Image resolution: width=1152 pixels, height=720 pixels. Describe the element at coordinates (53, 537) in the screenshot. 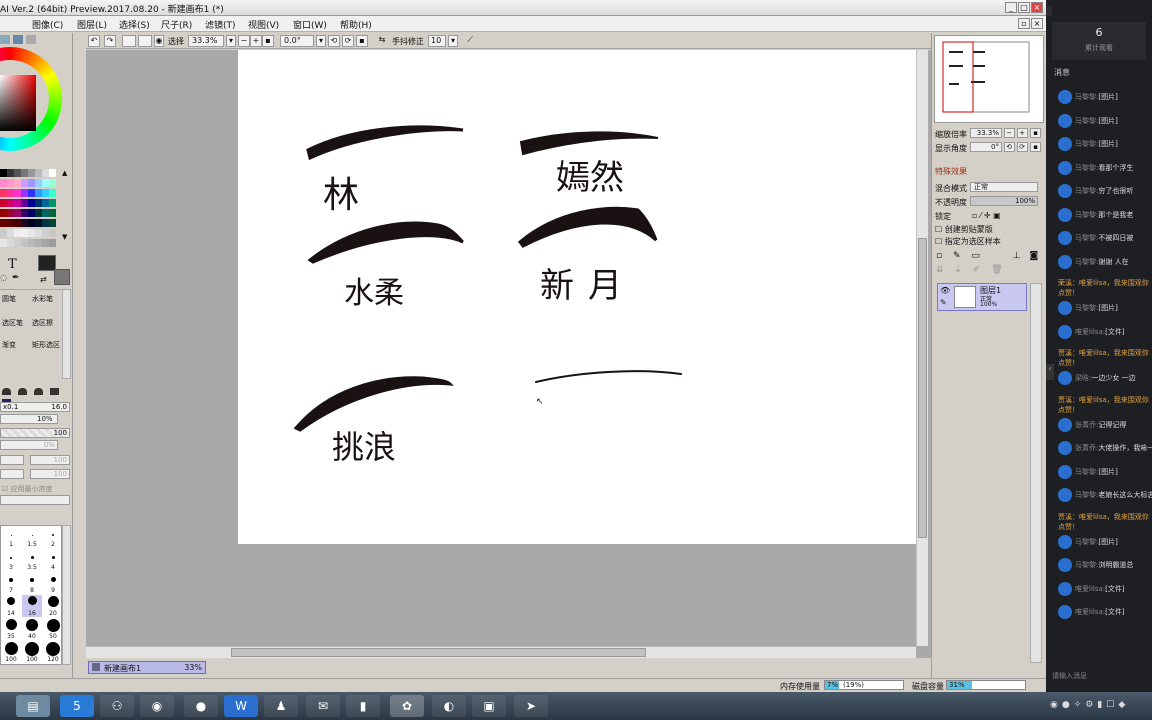

I see `brush-size-cell: 2` at that location.